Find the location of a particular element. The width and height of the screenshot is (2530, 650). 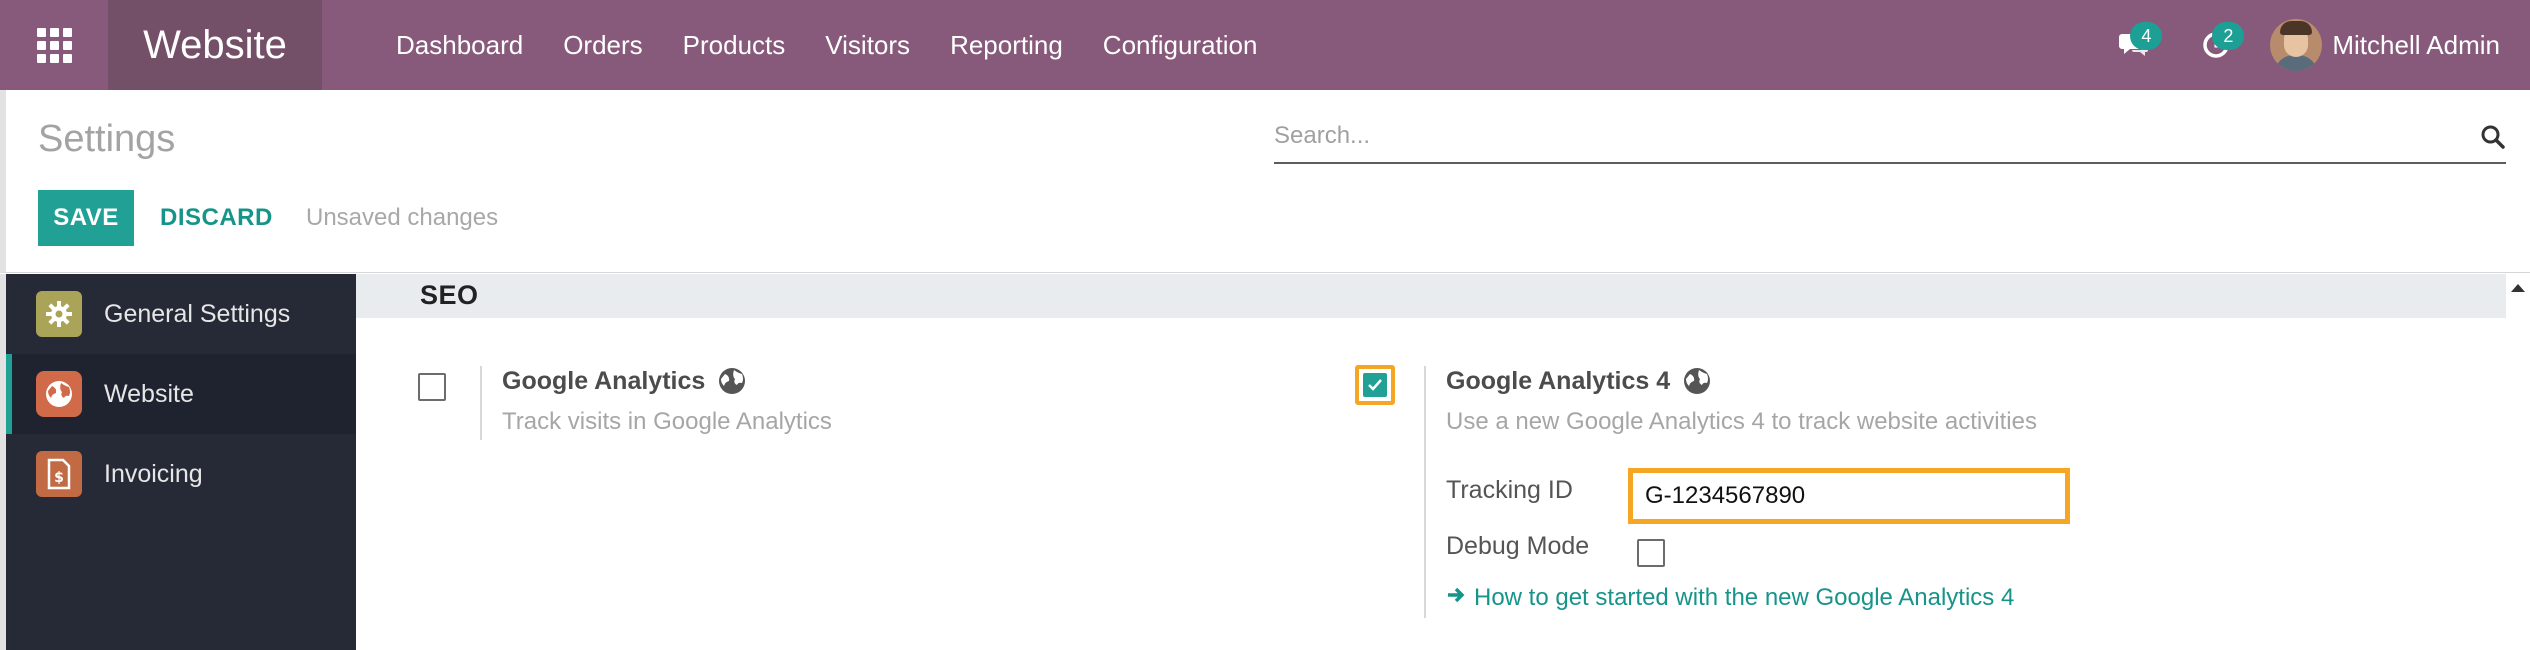

section-title: SEO is located at coordinates (449, 295).